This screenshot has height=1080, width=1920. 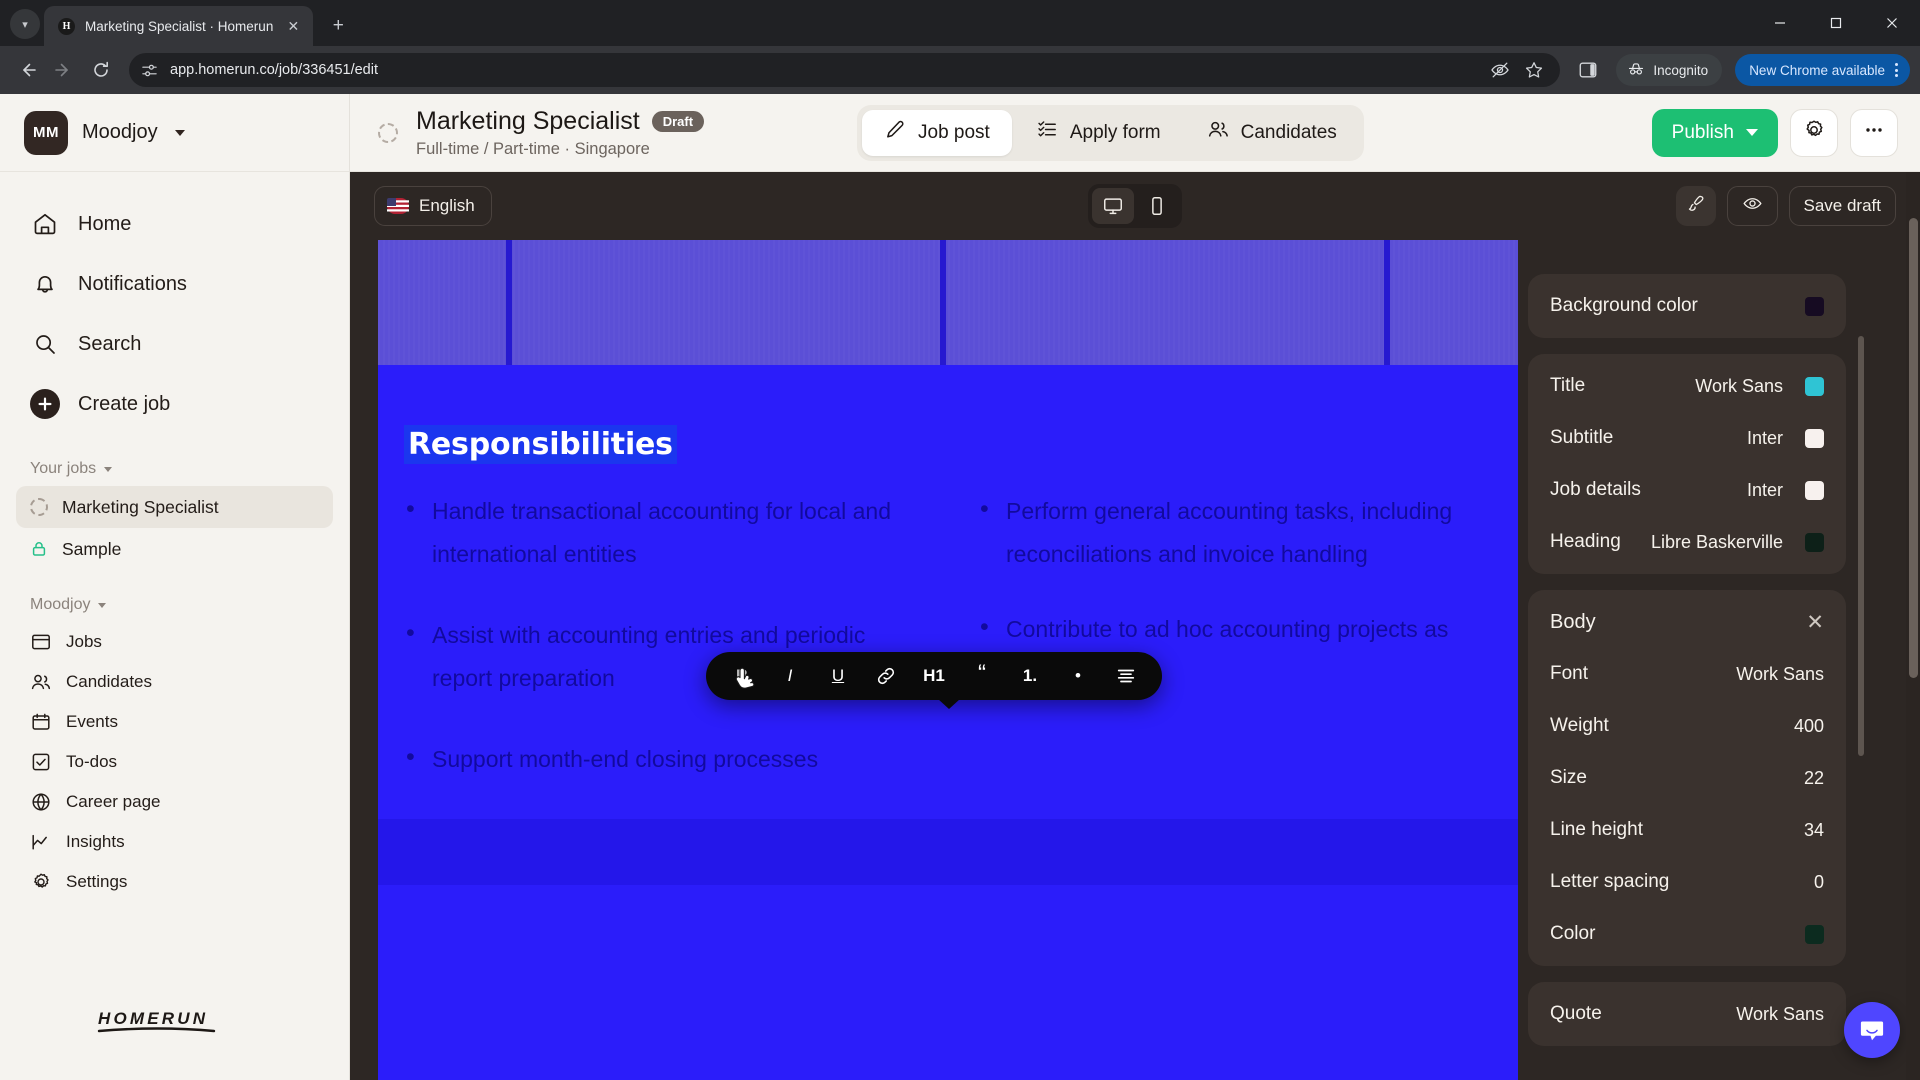 I want to click on tab-apply-form: Apply form, so click(x=1098, y=133).